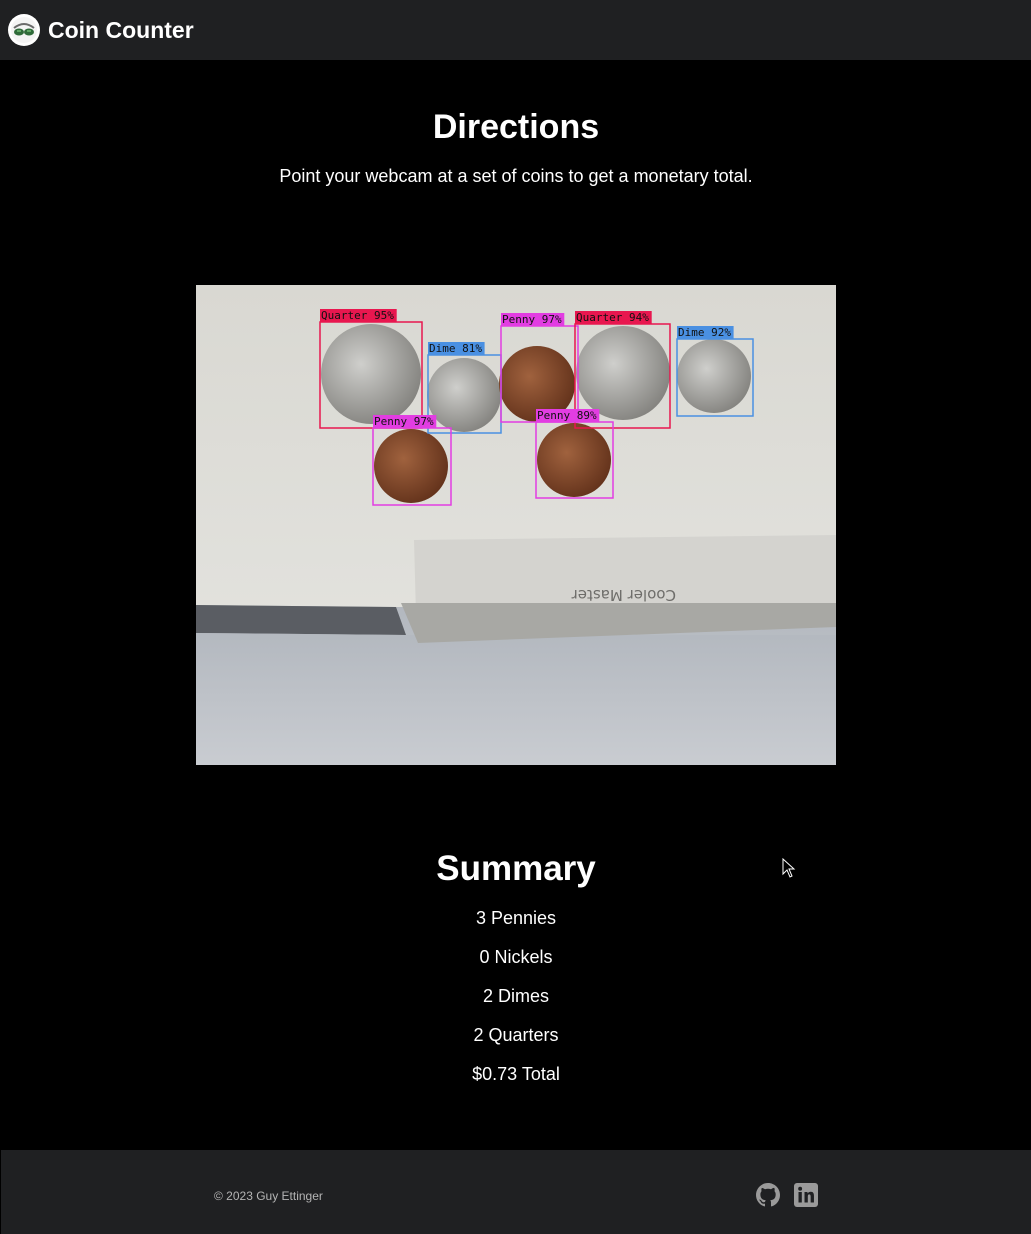 This screenshot has width=1031, height=1234. What do you see at coordinates (455, 348) in the screenshot?
I see `detection-label: Dime 81%` at bounding box center [455, 348].